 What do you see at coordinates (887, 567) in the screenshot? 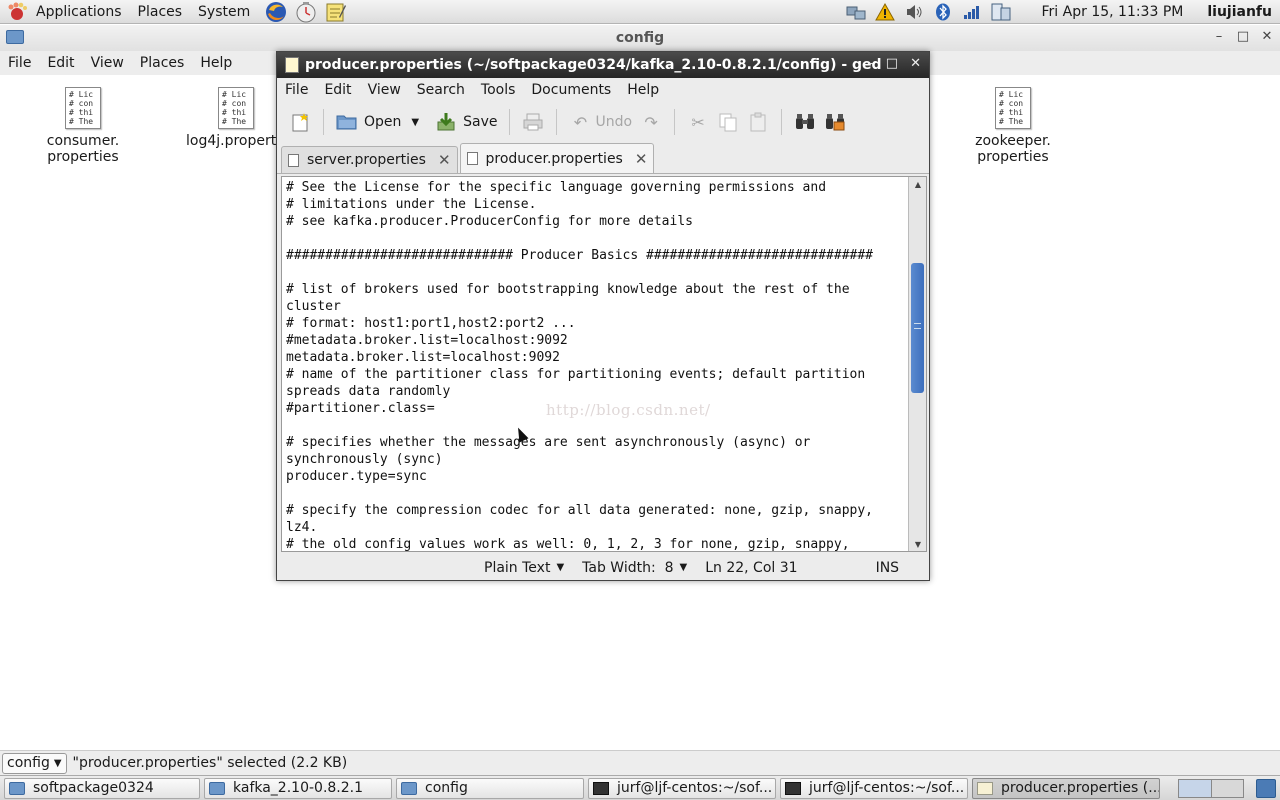
I see `insert-mode: INS` at bounding box center [887, 567].